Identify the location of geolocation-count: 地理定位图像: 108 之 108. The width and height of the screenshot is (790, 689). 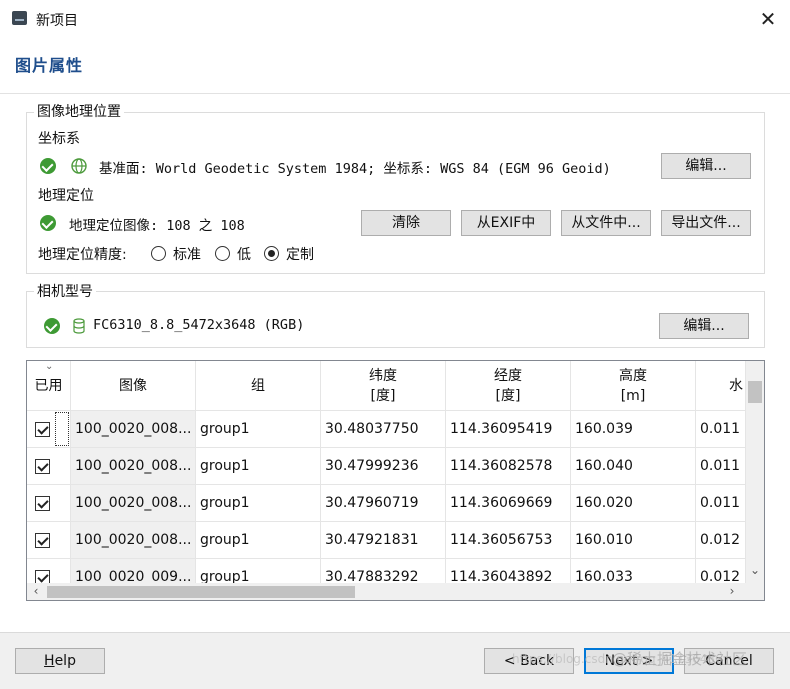
(157, 226).